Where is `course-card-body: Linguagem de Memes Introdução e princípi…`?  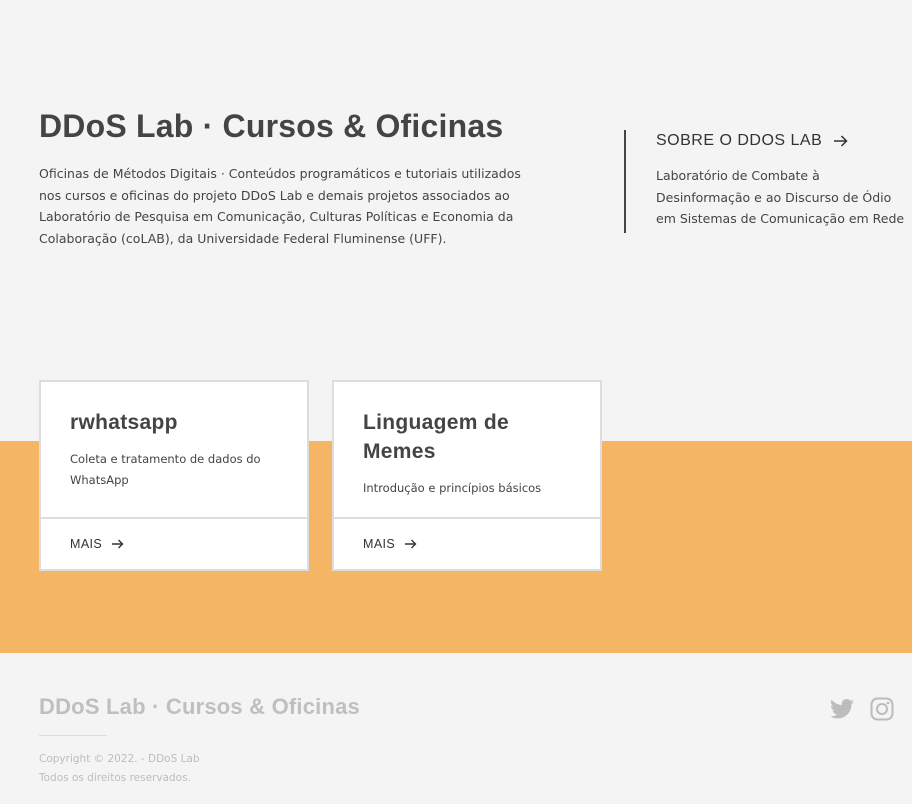
course-card-body: Linguagem de Memes Introdução e princípi… is located at coordinates (467, 450).